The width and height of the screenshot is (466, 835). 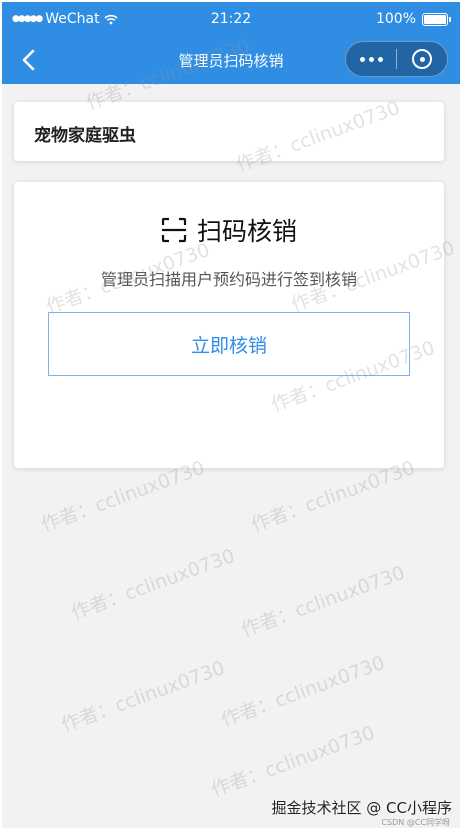 What do you see at coordinates (422, 59) in the screenshot?
I see `close-circle-icon` at bounding box center [422, 59].